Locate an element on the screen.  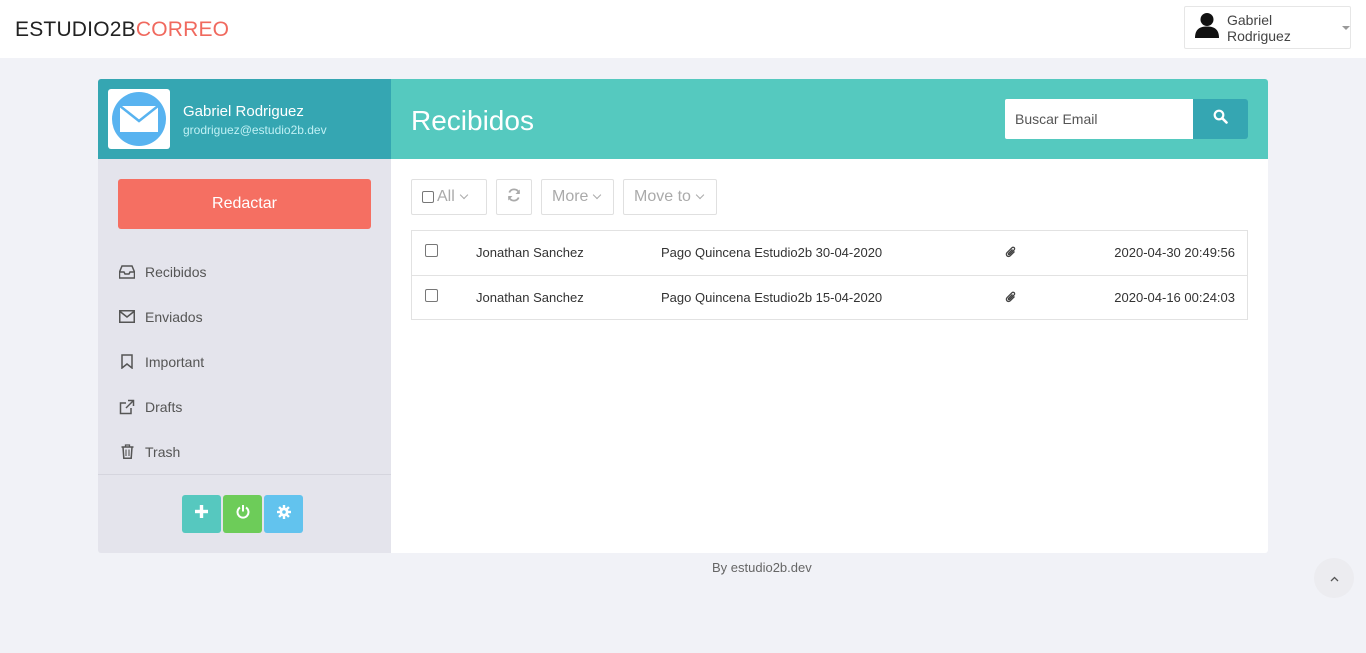
sidebar-item-label: Recibidos is located at coordinates (176, 271).